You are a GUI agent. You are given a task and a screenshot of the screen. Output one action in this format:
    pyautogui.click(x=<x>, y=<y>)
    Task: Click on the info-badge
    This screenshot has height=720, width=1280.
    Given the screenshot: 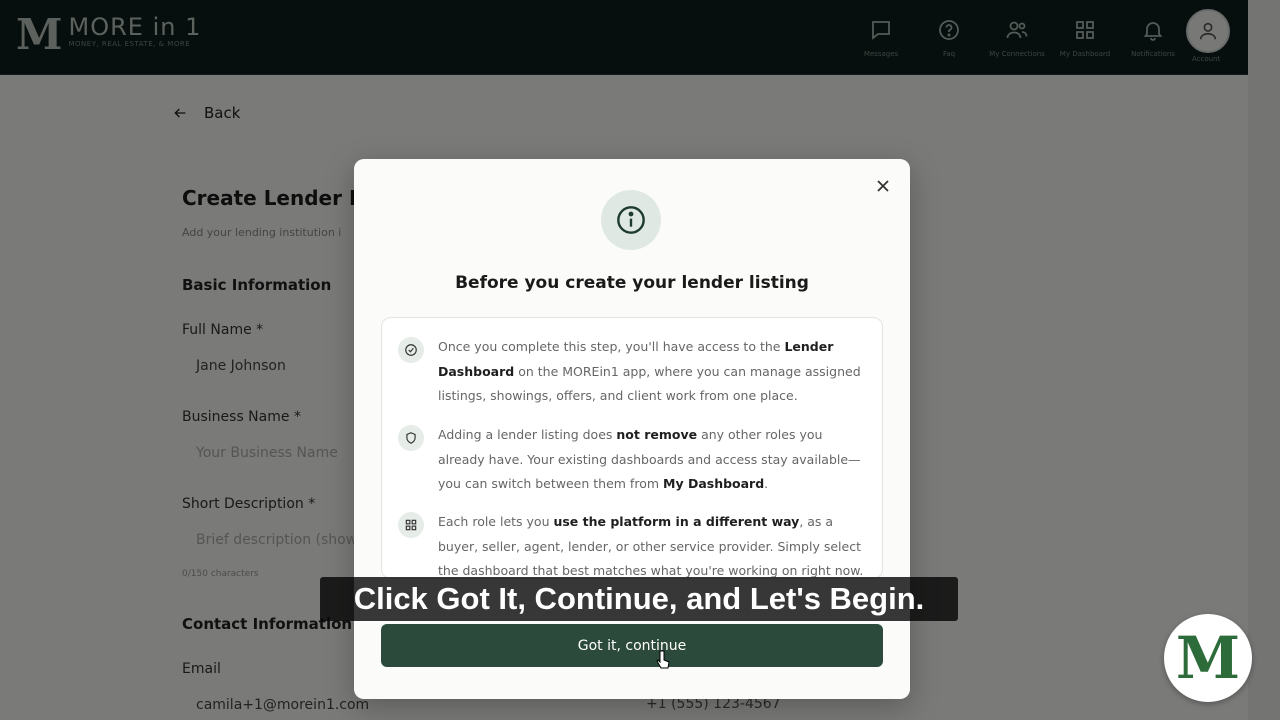 What is the action you would take?
    pyautogui.click(x=631, y=220)
    